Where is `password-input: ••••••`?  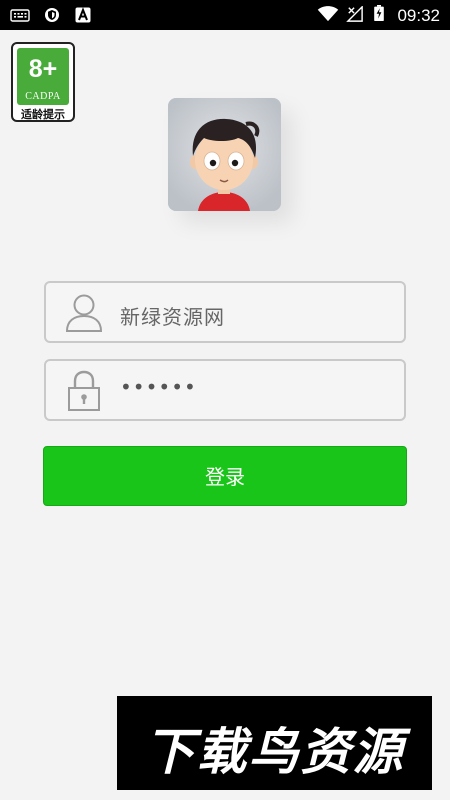
password-input: •••••• is located at coordinates (158, 387).